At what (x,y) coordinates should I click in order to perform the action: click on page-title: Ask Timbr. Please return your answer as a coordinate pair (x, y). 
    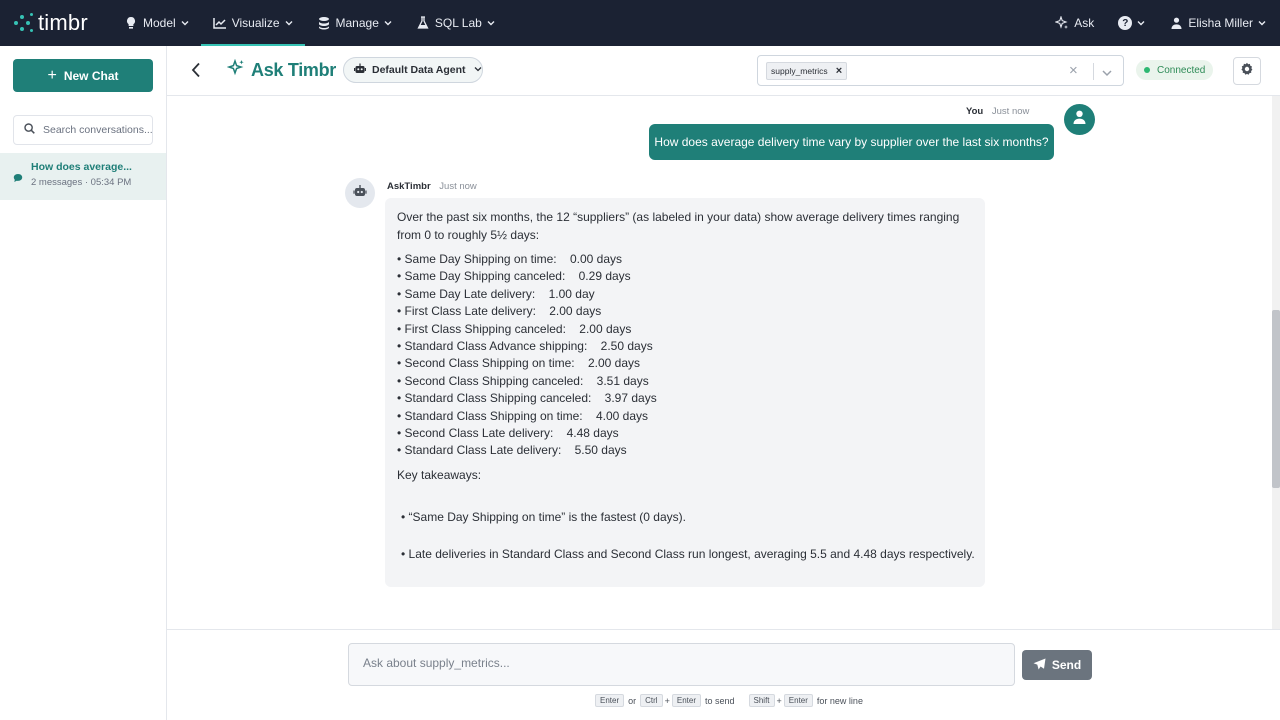
    Looking at the image, I should click on (281, 70).